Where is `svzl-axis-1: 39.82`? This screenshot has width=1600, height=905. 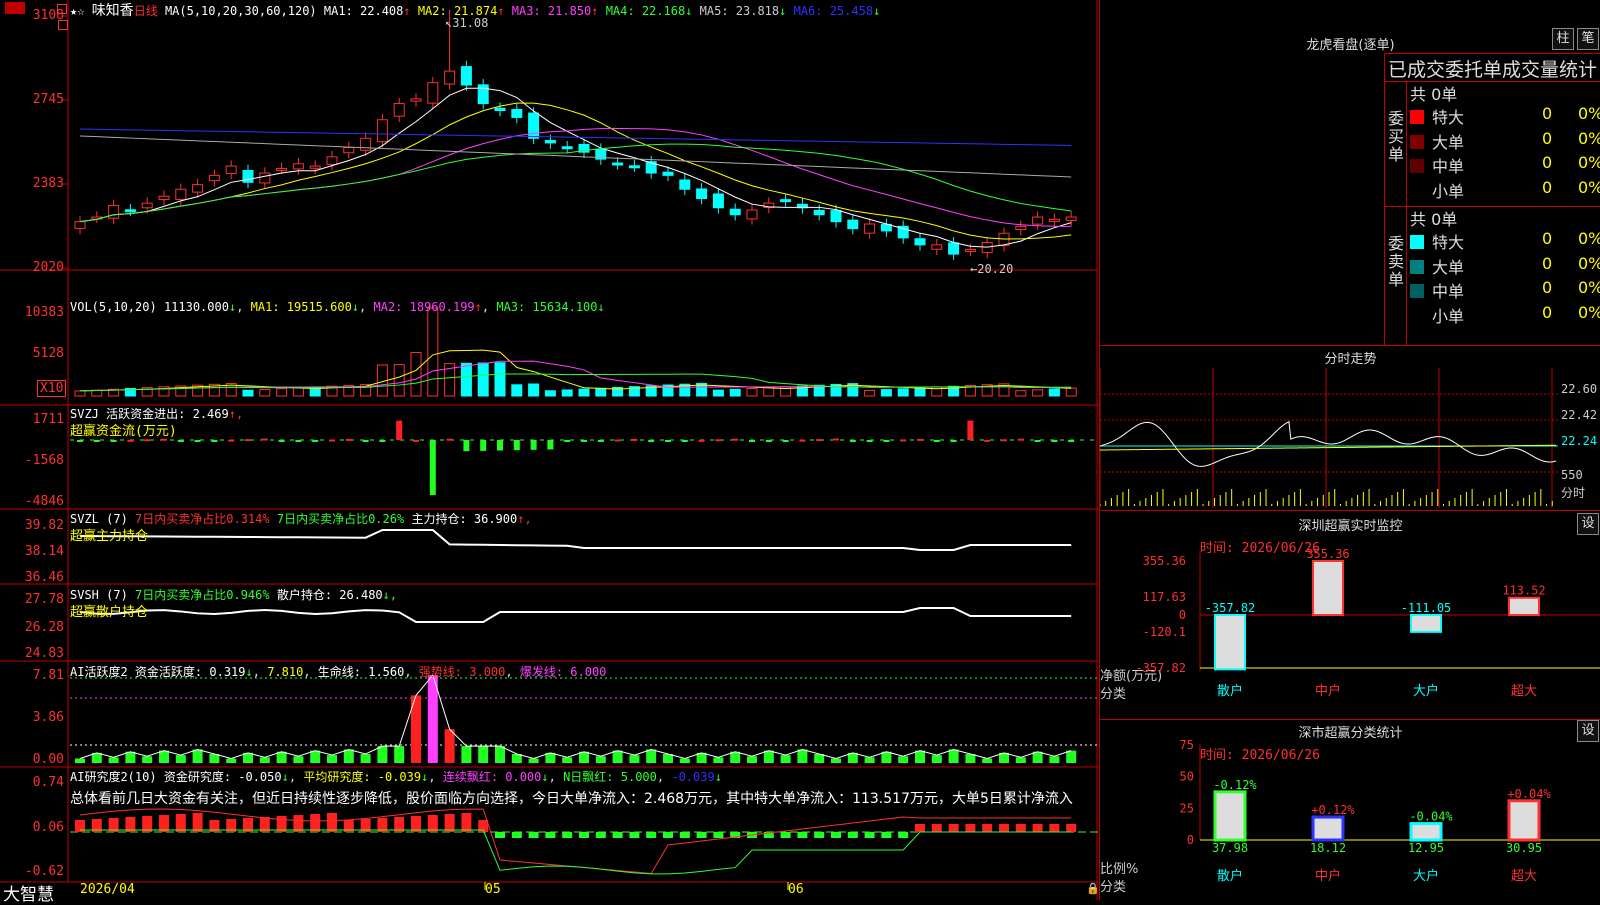 svzl-axis-1: 39.82 is located at coordinates (44, 525).